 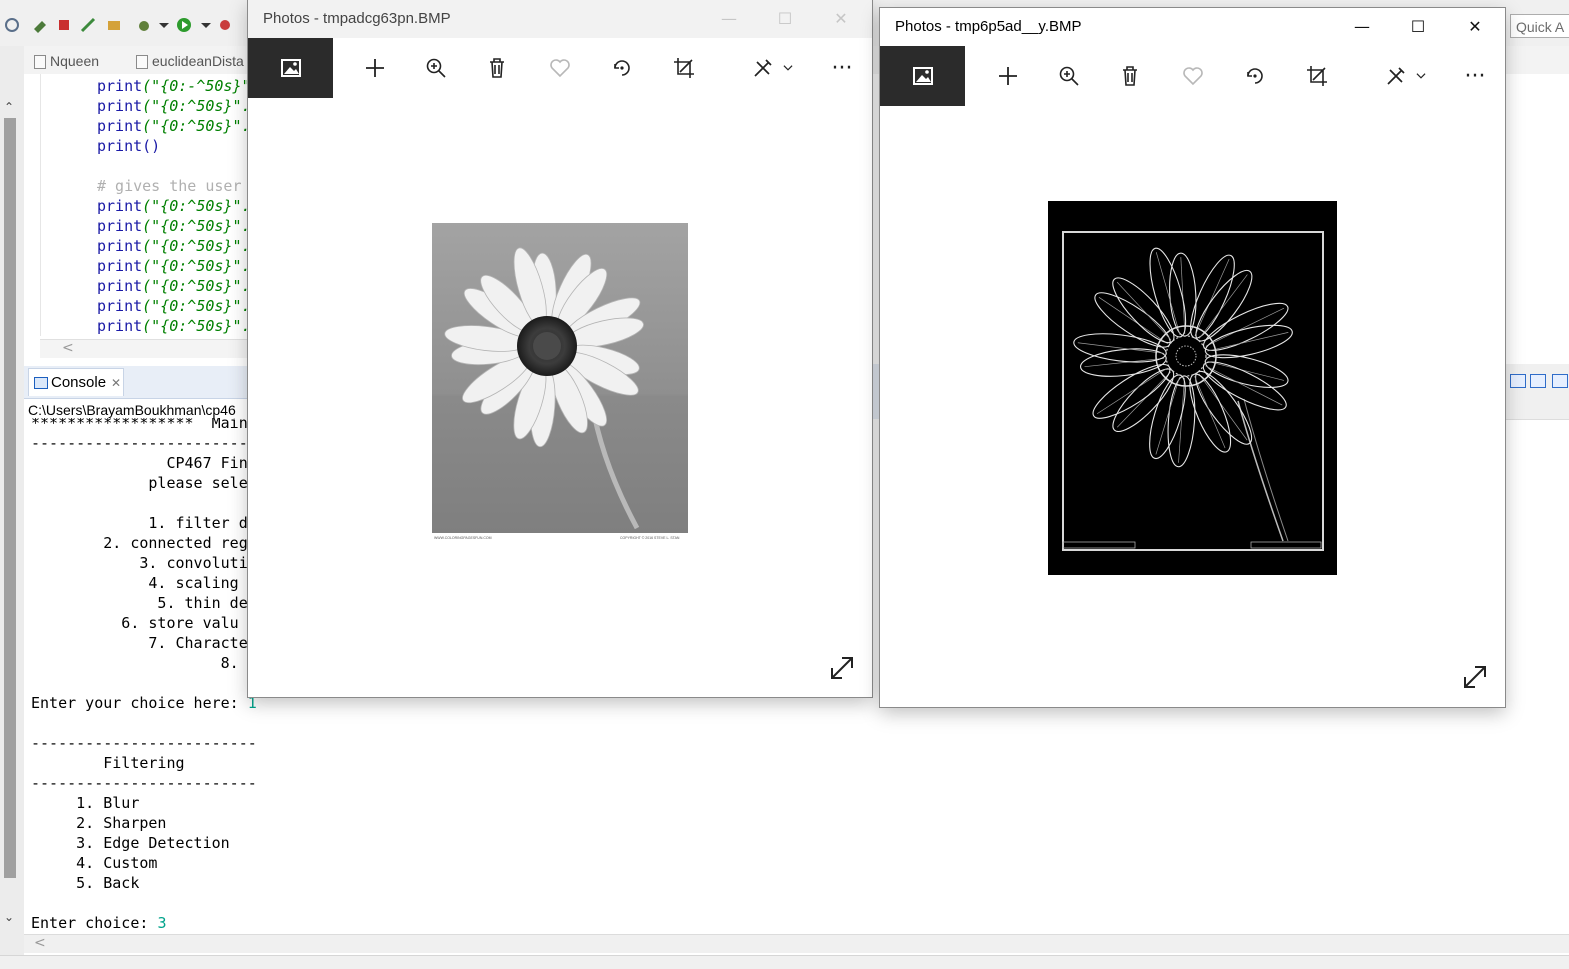 I want to click on console-input-value: 3, so click(x=162, y=923).